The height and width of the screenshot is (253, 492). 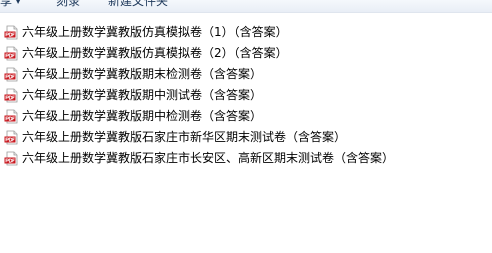 I want to click on new-folder-button: 新建文件夹, so click(x=138, y=4).